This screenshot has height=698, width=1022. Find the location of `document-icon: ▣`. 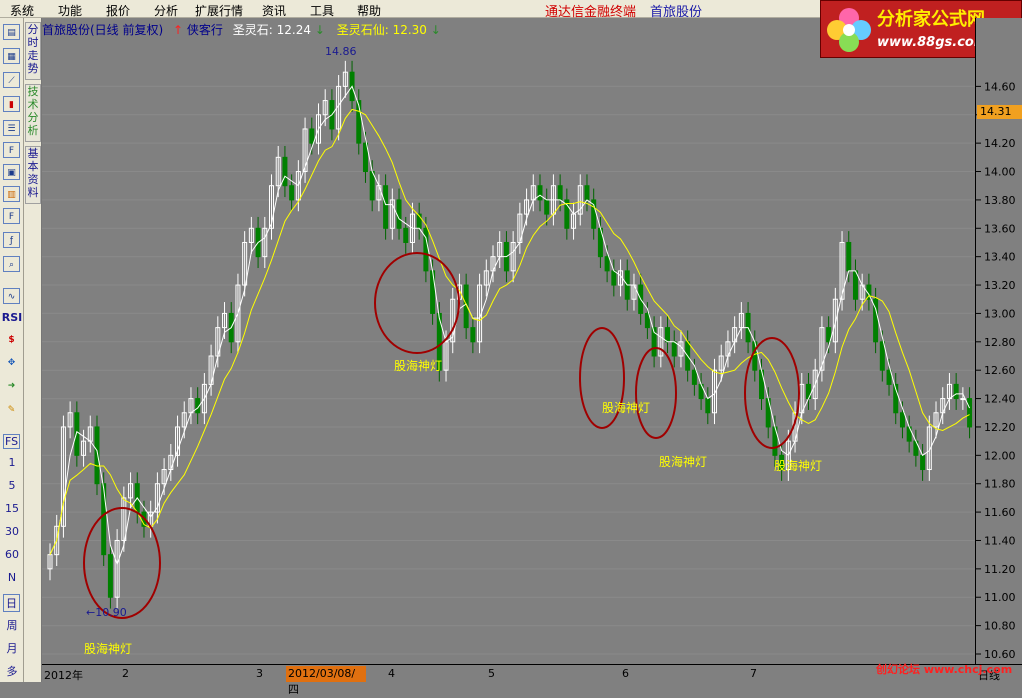

document-icon: ▣ is located at coordinates (11, 172).